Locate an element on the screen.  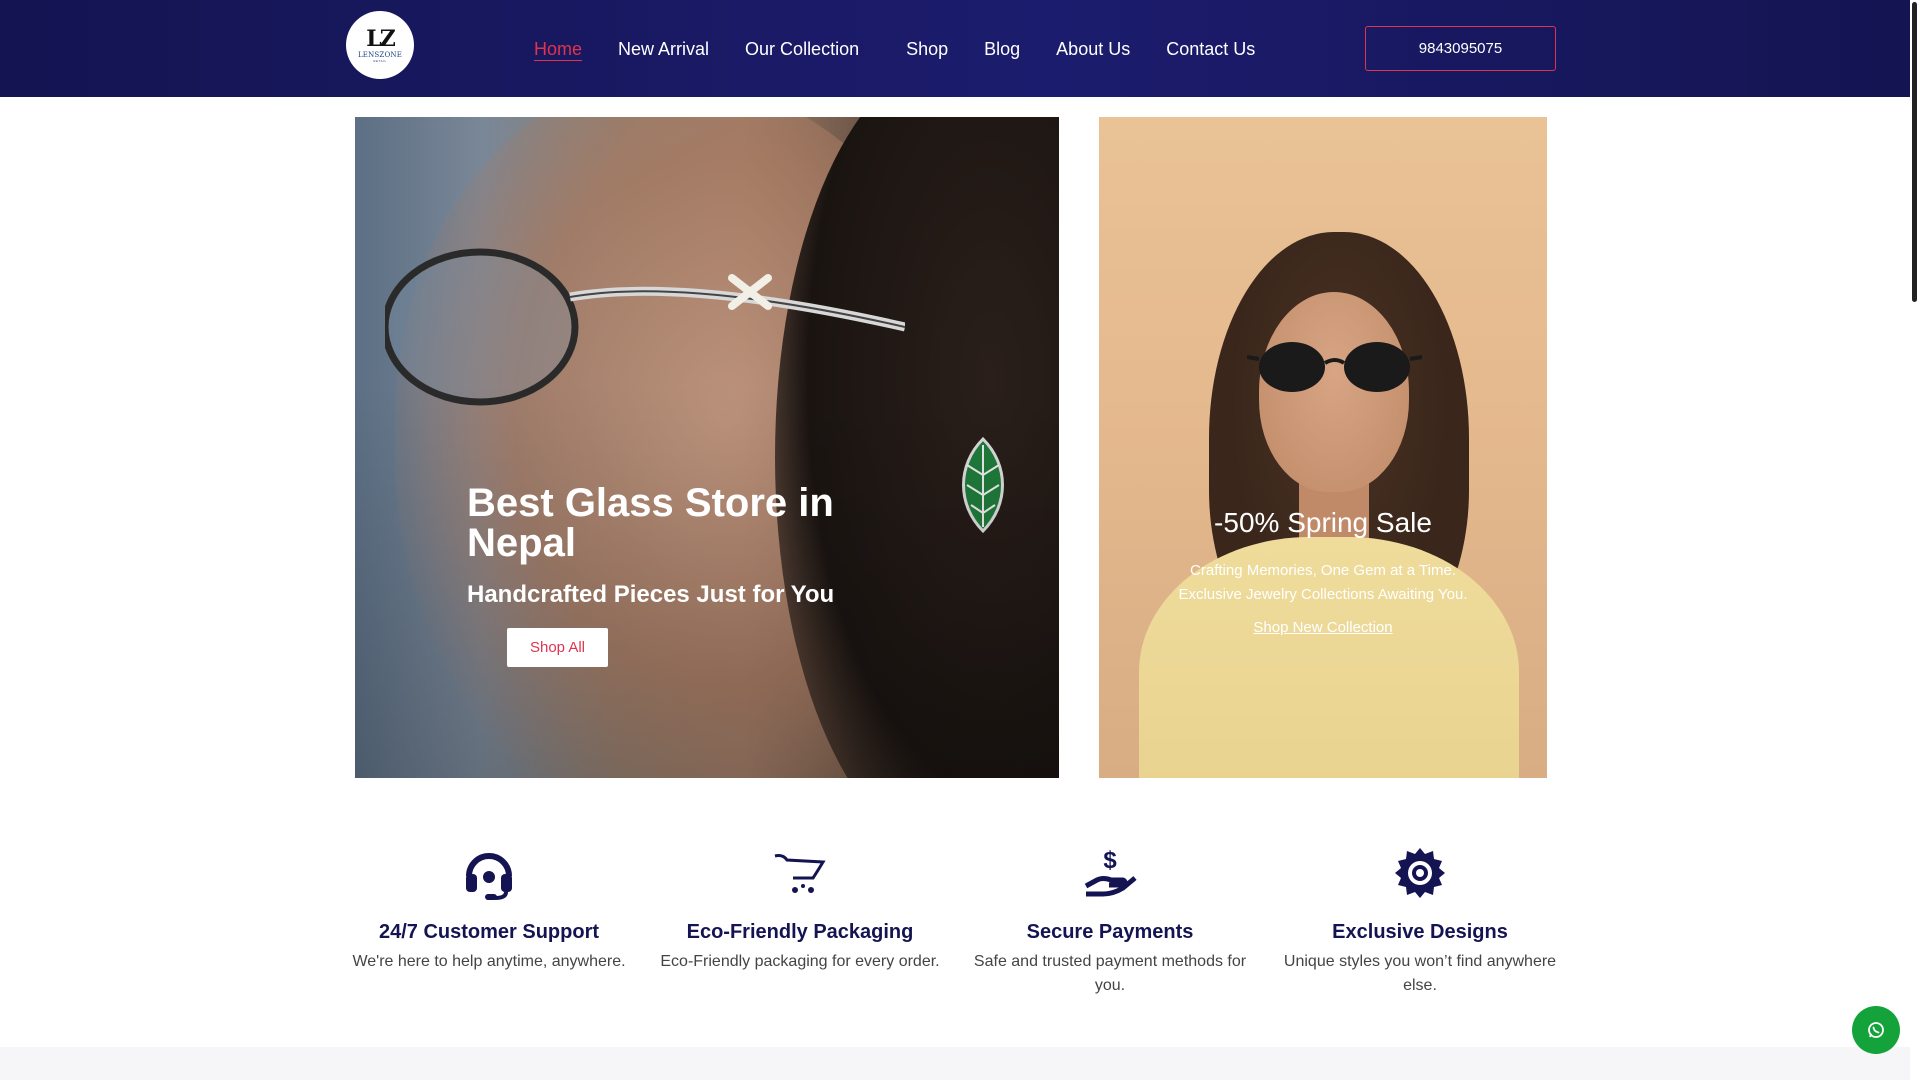
sale-description-line-1: Crafting Memories, One Gem at a Time. is located at coordinates (1323, 570).